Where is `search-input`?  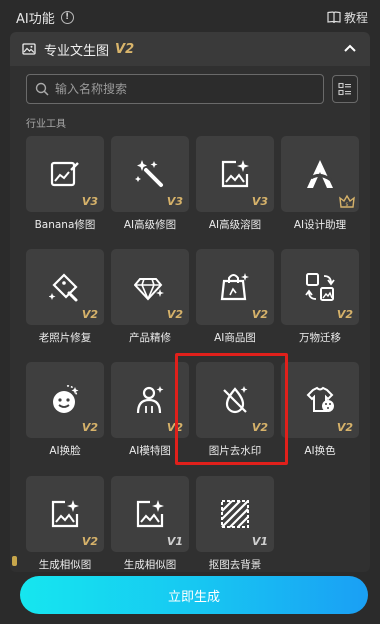
search-input is located at coordinates (180, 89).